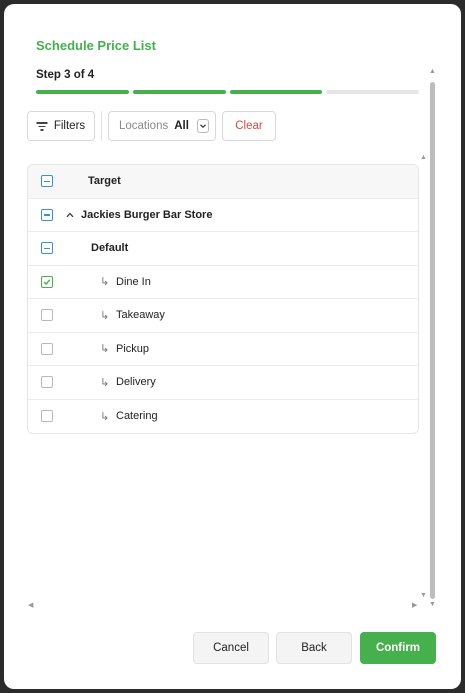  What do you see at coordinates (423, 595) in the screenshot?
I see `table-scroll-down-arrow-icon: ▼` at bounding box center [423, 595].